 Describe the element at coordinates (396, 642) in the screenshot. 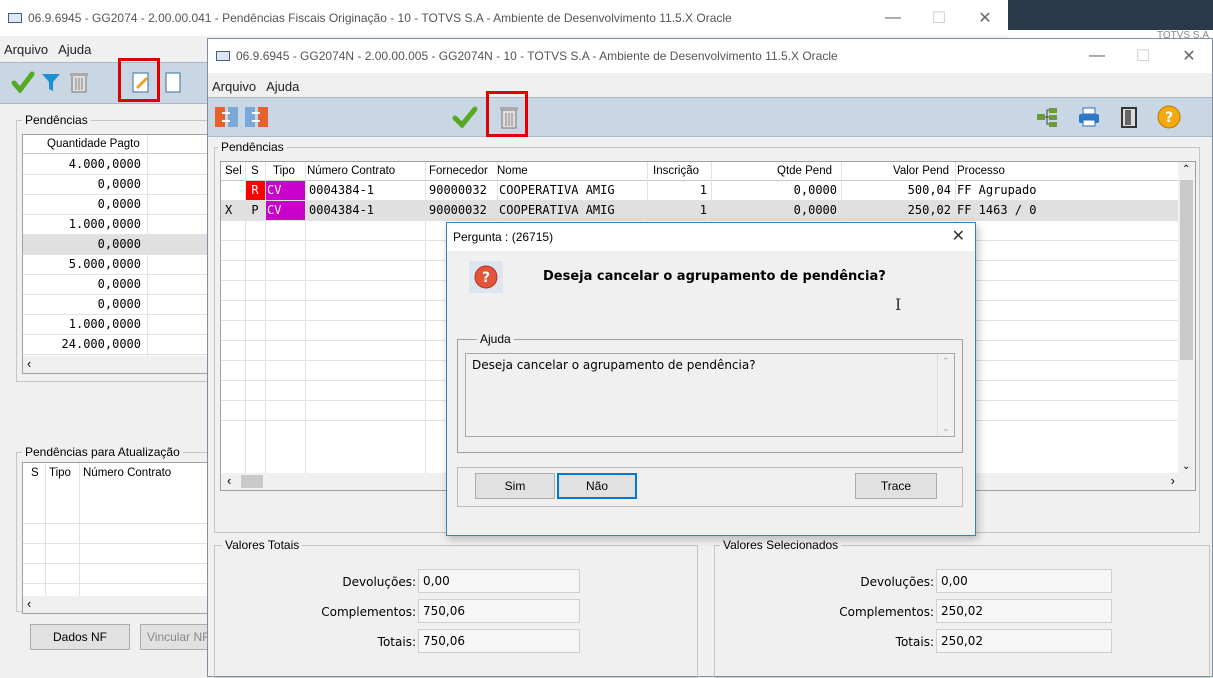

I see `totais-label: Totais:` at that location.